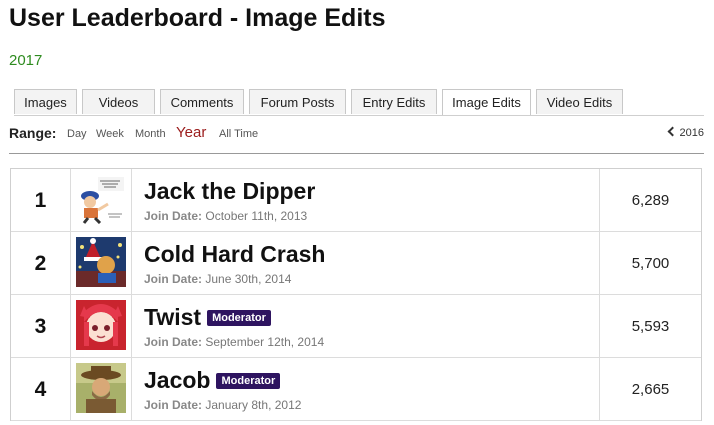 The width and height of the screenshot is (714, 425). What do you see at coordinates (234, 254) in the screenshot?
I see `username-link: Cold Hard Crash` at bounding box center [234, 254].